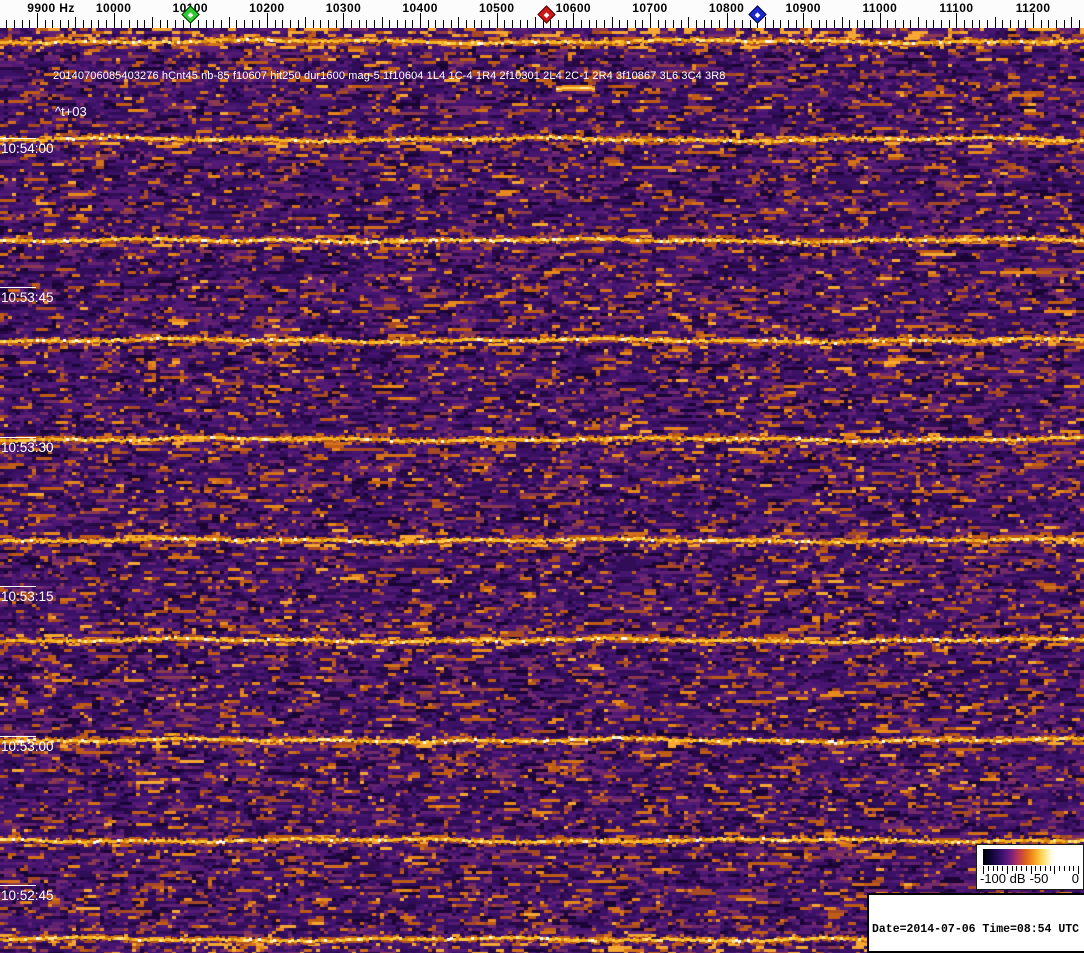  Describe the element at coordinates (650, 8) in the screenshot. I see `frequency-label: 10700` at that location.